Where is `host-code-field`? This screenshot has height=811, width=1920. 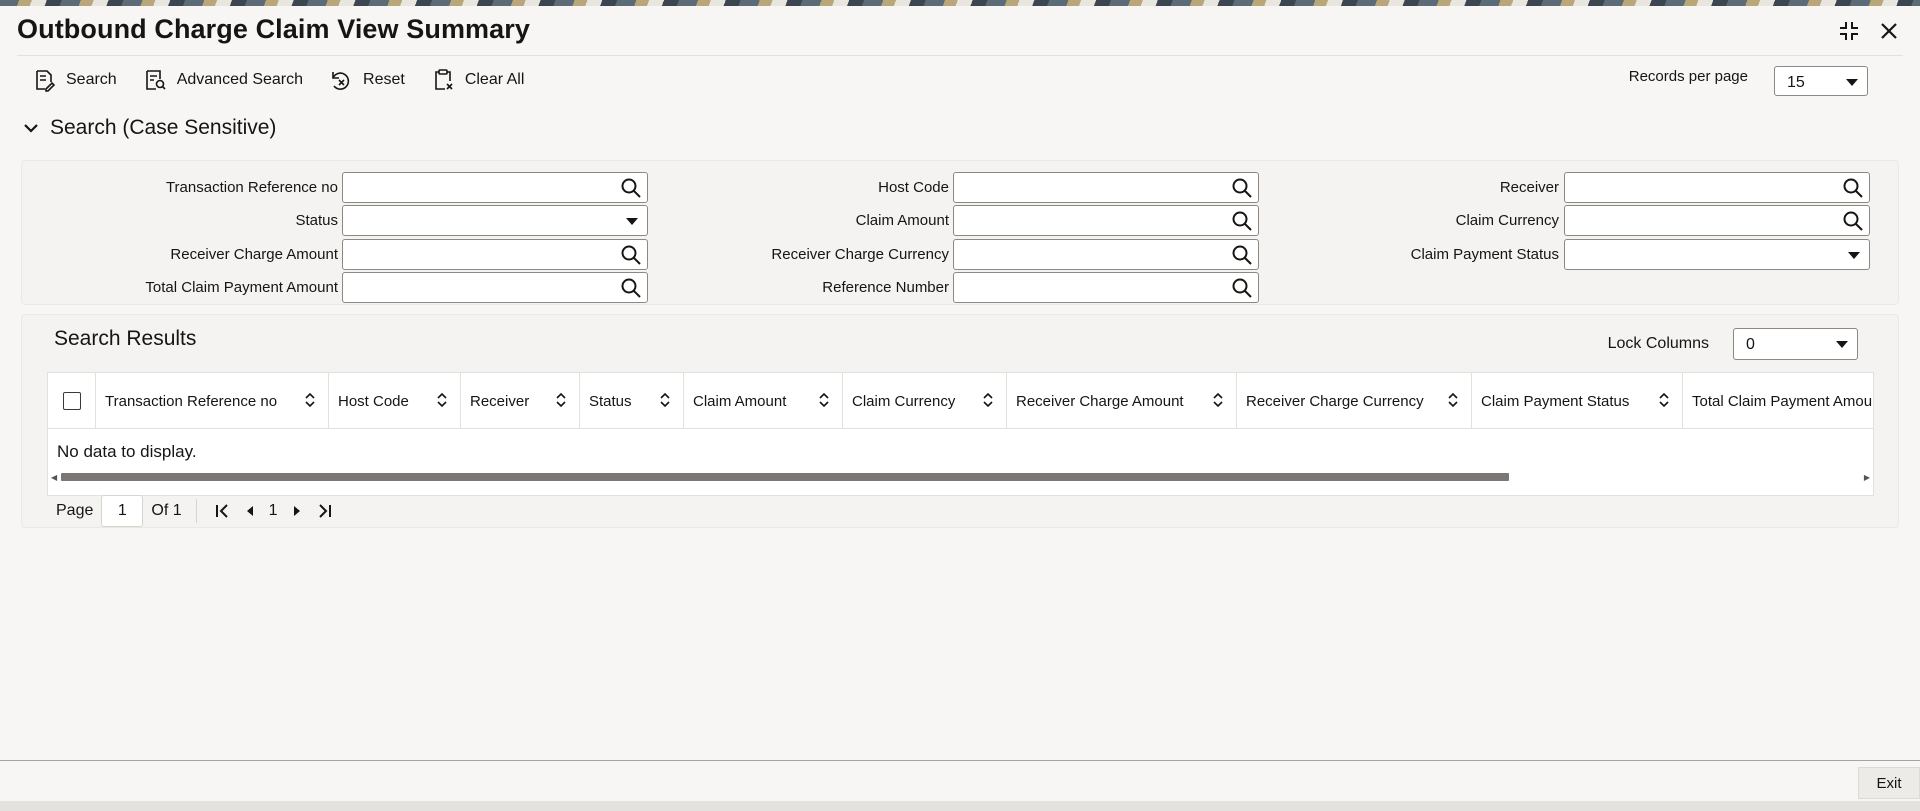
host-code-field is located at coordinates (1106, 187).